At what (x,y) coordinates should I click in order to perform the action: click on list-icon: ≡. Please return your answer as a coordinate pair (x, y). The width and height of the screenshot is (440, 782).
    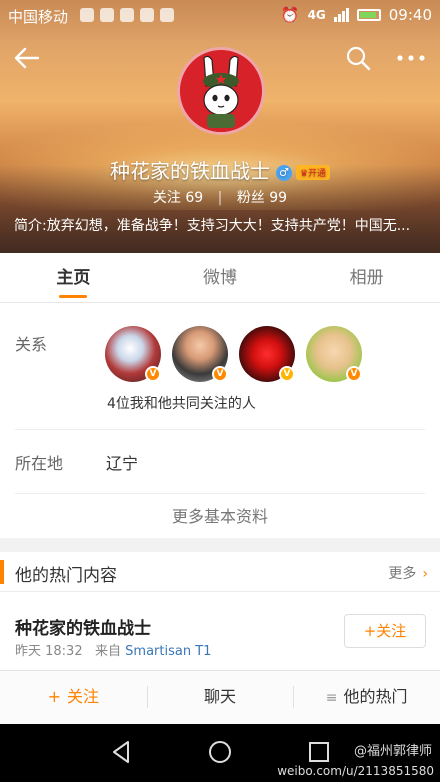
    Looking at the image, I should click on (331, 698).